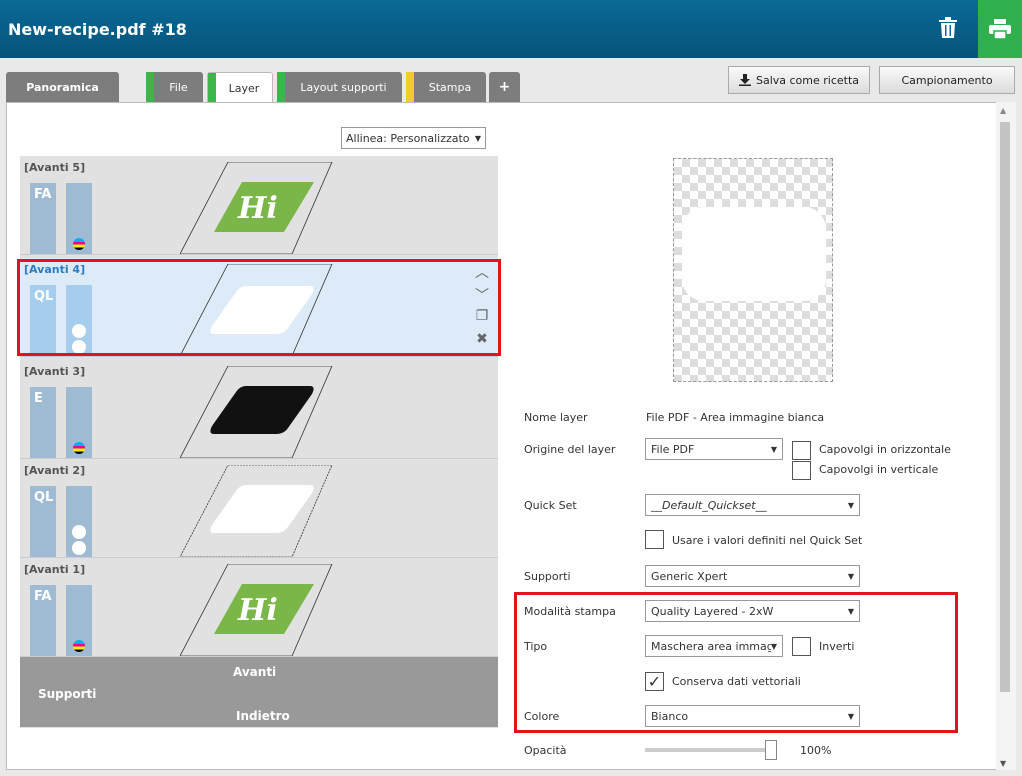 This screenshot has width=1022, height=776. I want to click on layer-item: [Avanti 2] QL, so click(259, 508).